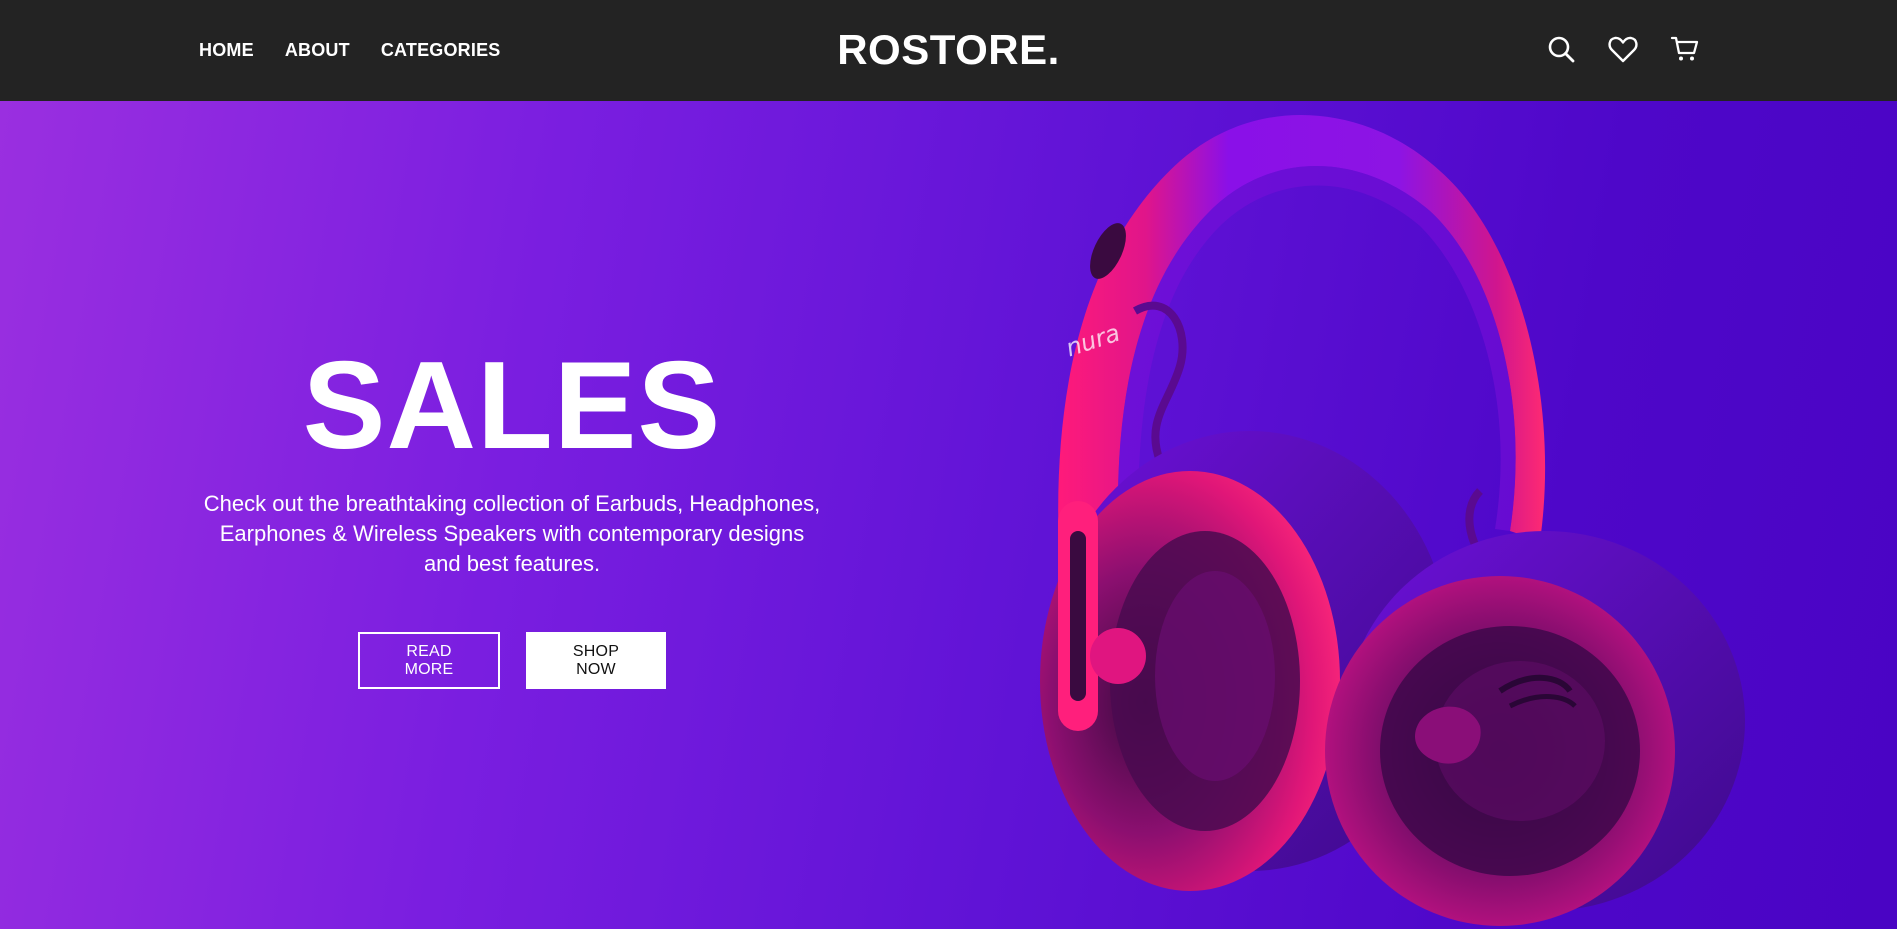 The height and width of the screenshot is (929, 1897). I want to click on site-logo: ROSTORE., so click(948, 49).